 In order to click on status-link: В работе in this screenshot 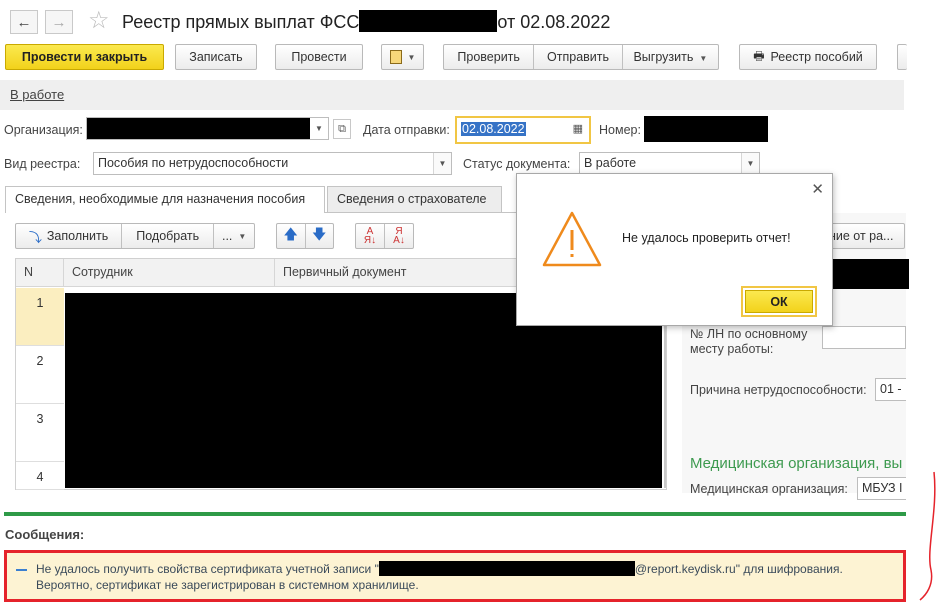, I will do `click(37, 94)`.